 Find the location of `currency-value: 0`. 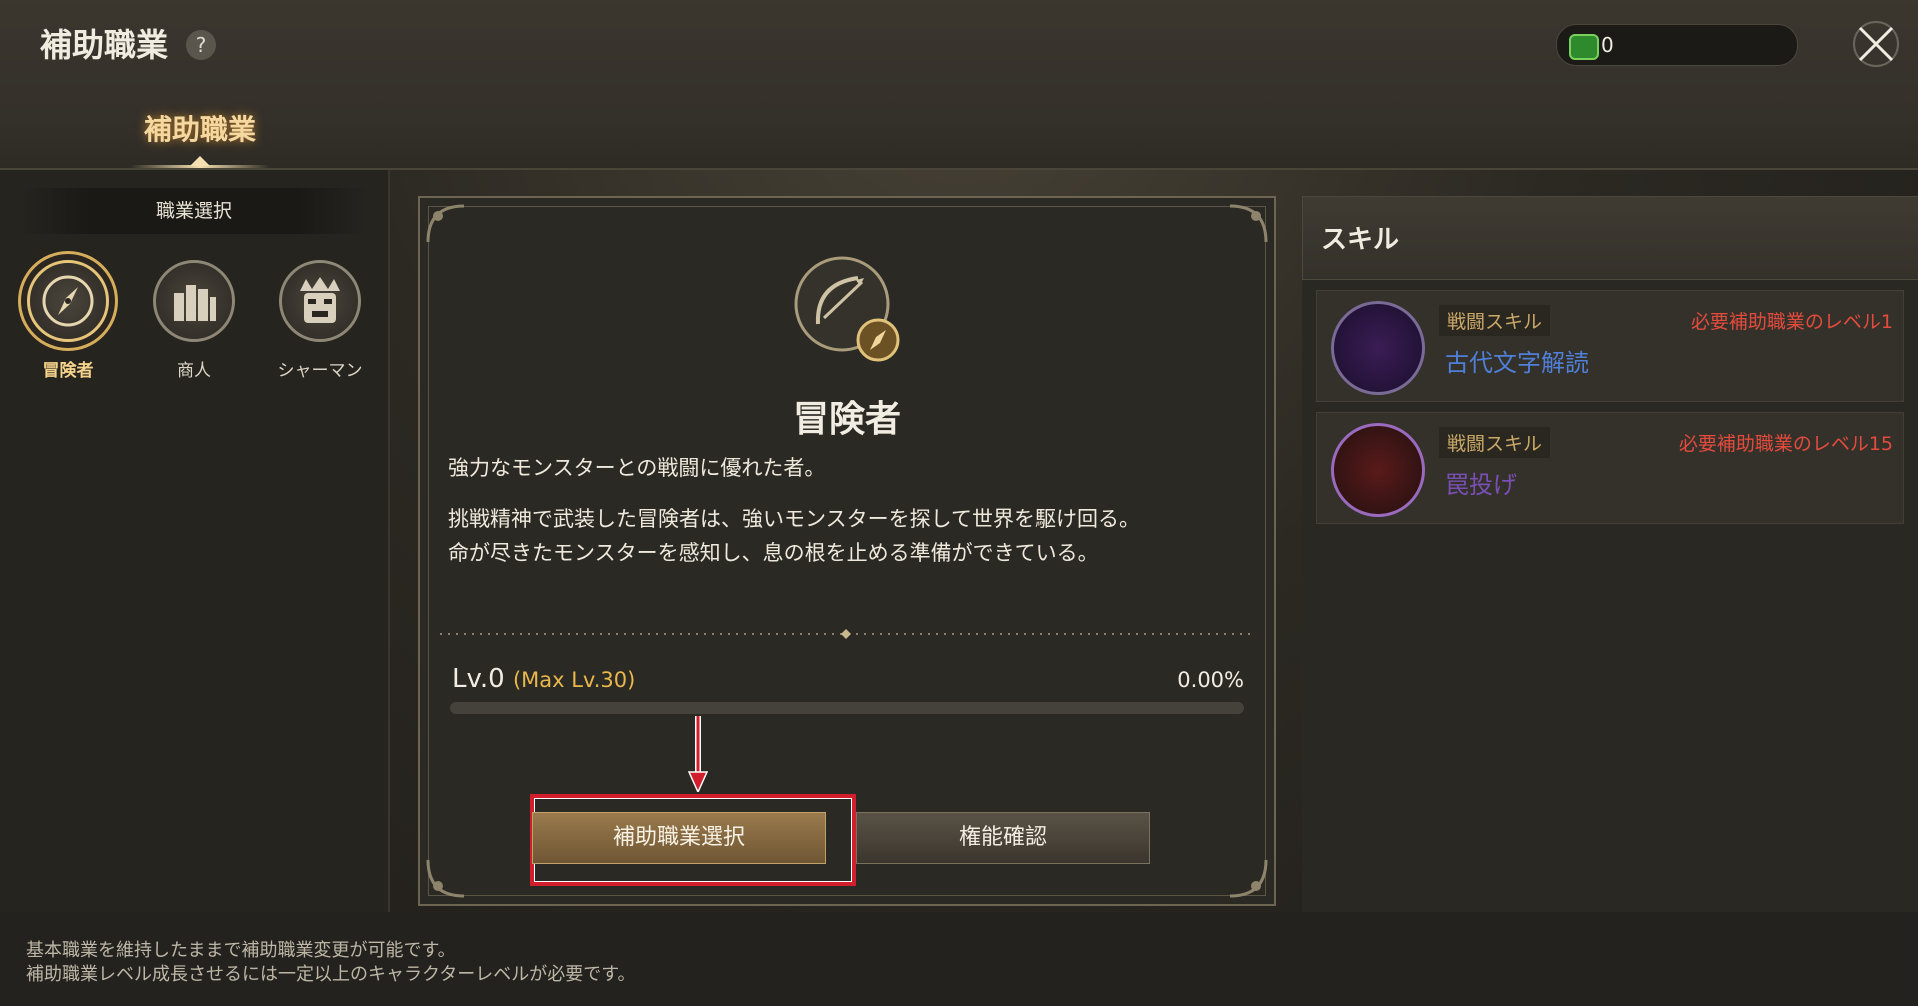

currency-value: 0 is located at coordinates (1607, 45).